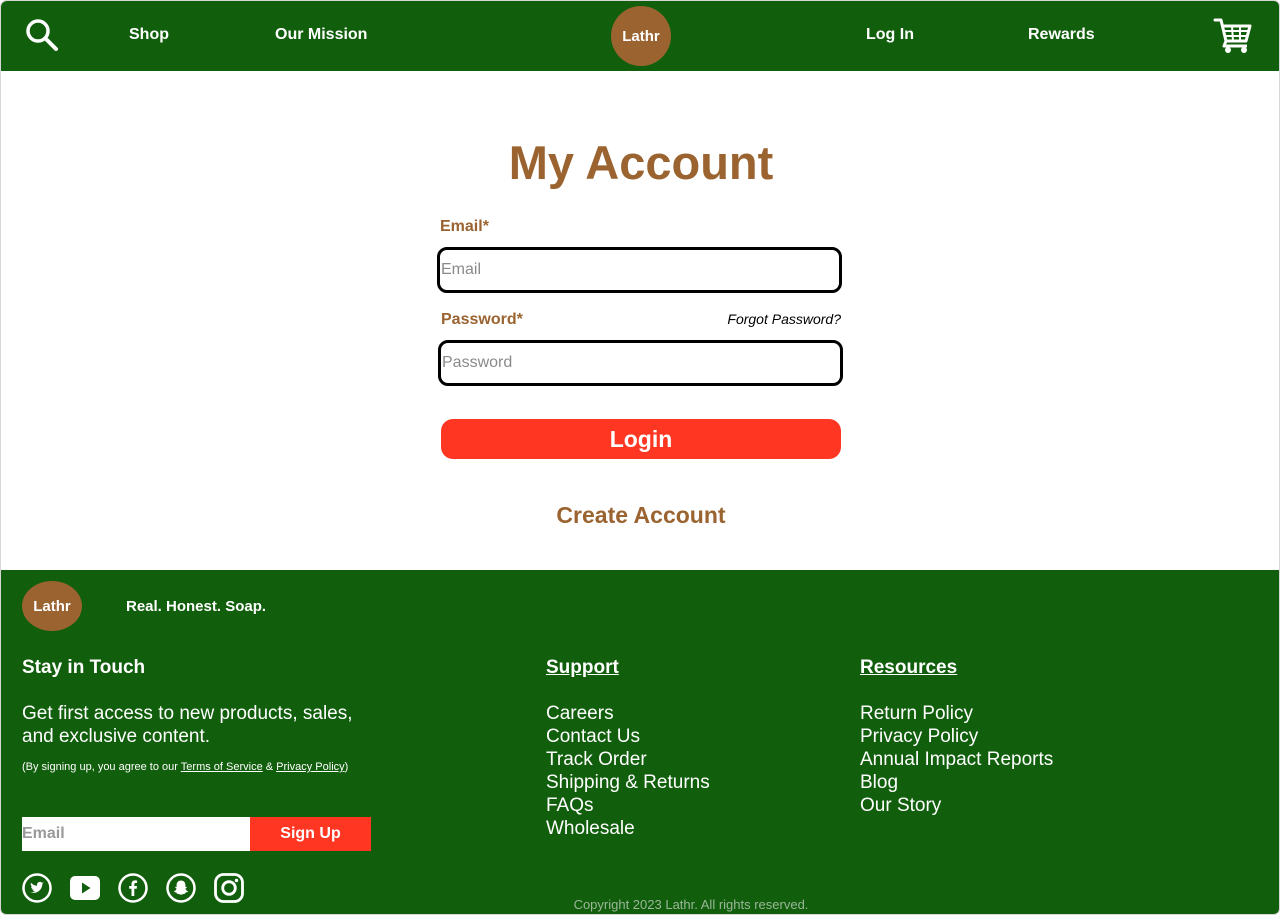 The image size is (1280, 915). Describe the element at coordinates (771, 319) in the screenshot. I see `forgot-password-link: Forgot Password?` at that location.